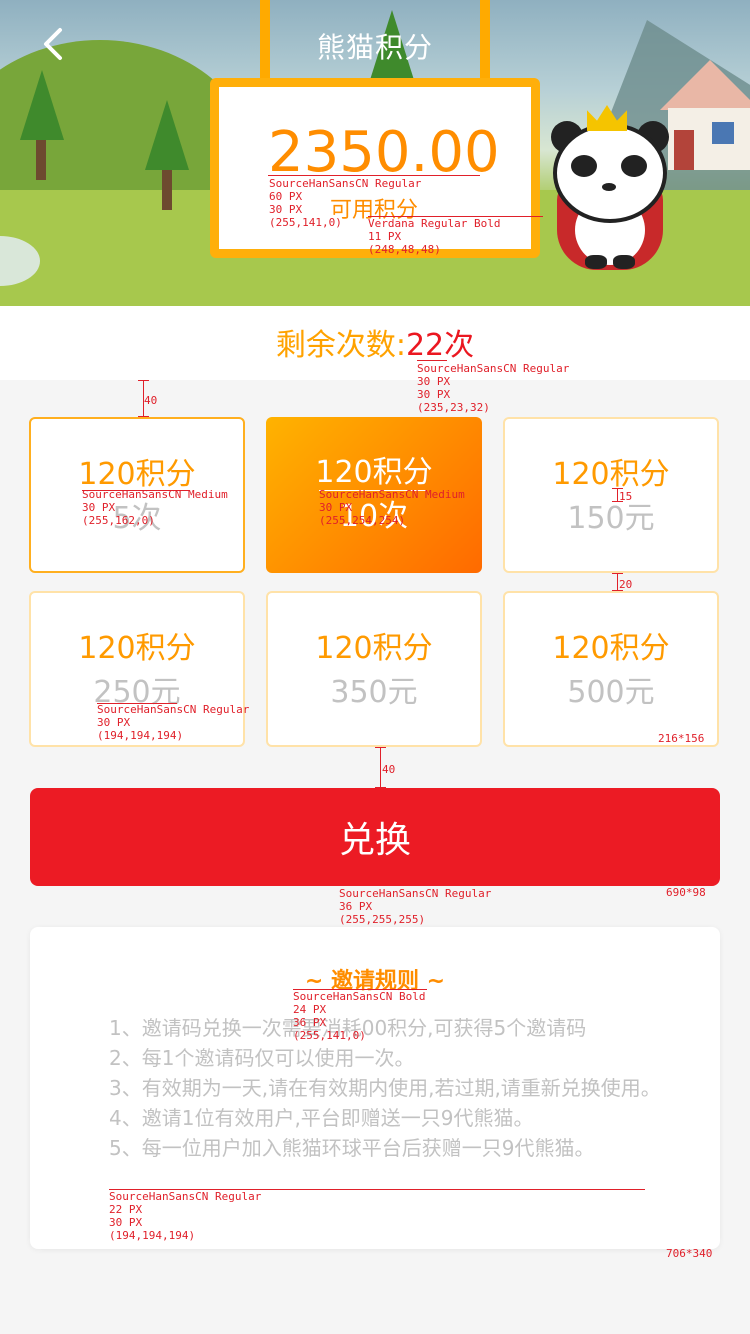 The image size is (750, 1334). I want to click on remaining-label: 剩余次数:, so click(340, 345).